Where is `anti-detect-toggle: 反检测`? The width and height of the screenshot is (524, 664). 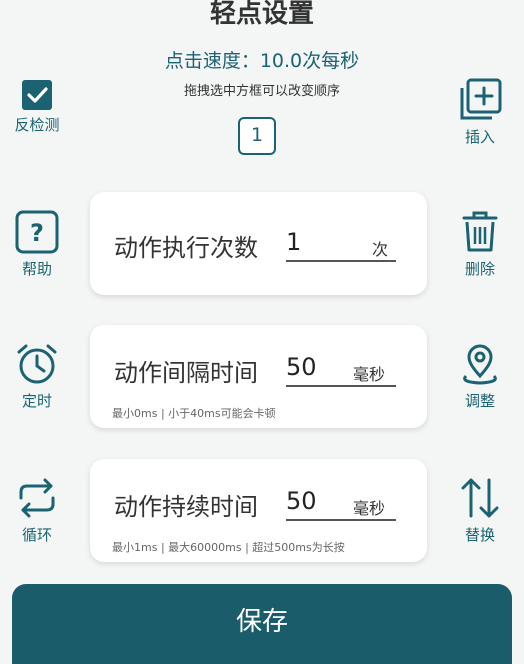 anti-detect-toggle: 反检测 is located at coordinates (38, 107).